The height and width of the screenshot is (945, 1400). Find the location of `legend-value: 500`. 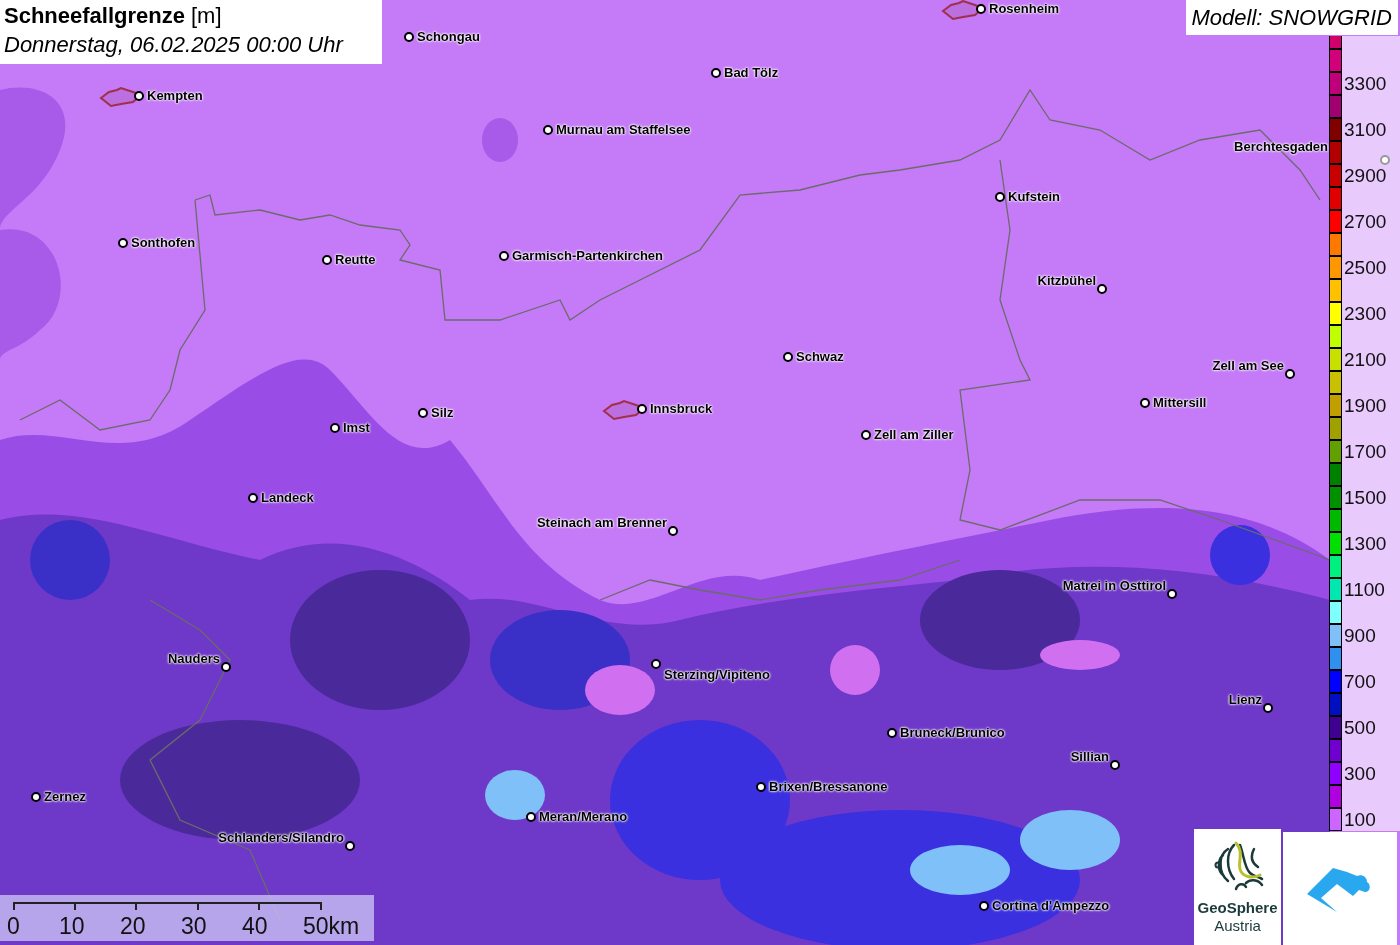

legend-value: 500 is located at coordinates (1360, 727).